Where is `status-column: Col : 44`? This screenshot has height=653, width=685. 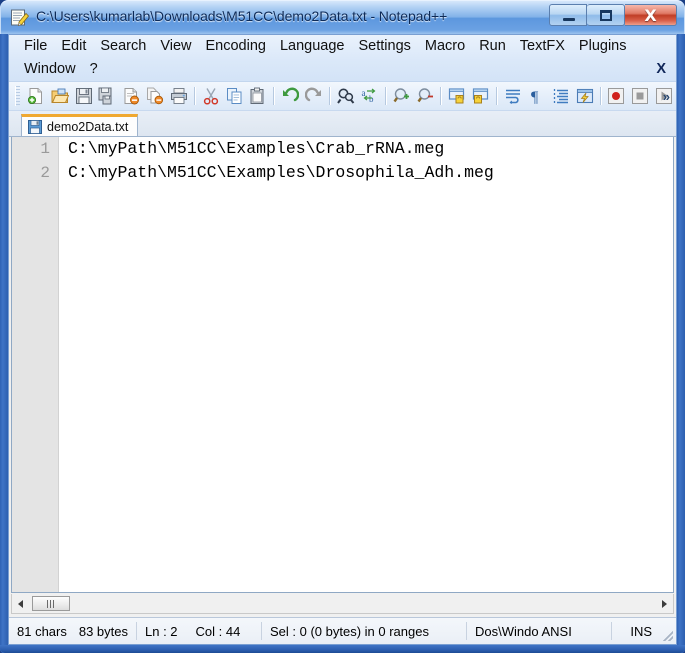
status-column: Col : 44 is located at coordinates (218, 631).